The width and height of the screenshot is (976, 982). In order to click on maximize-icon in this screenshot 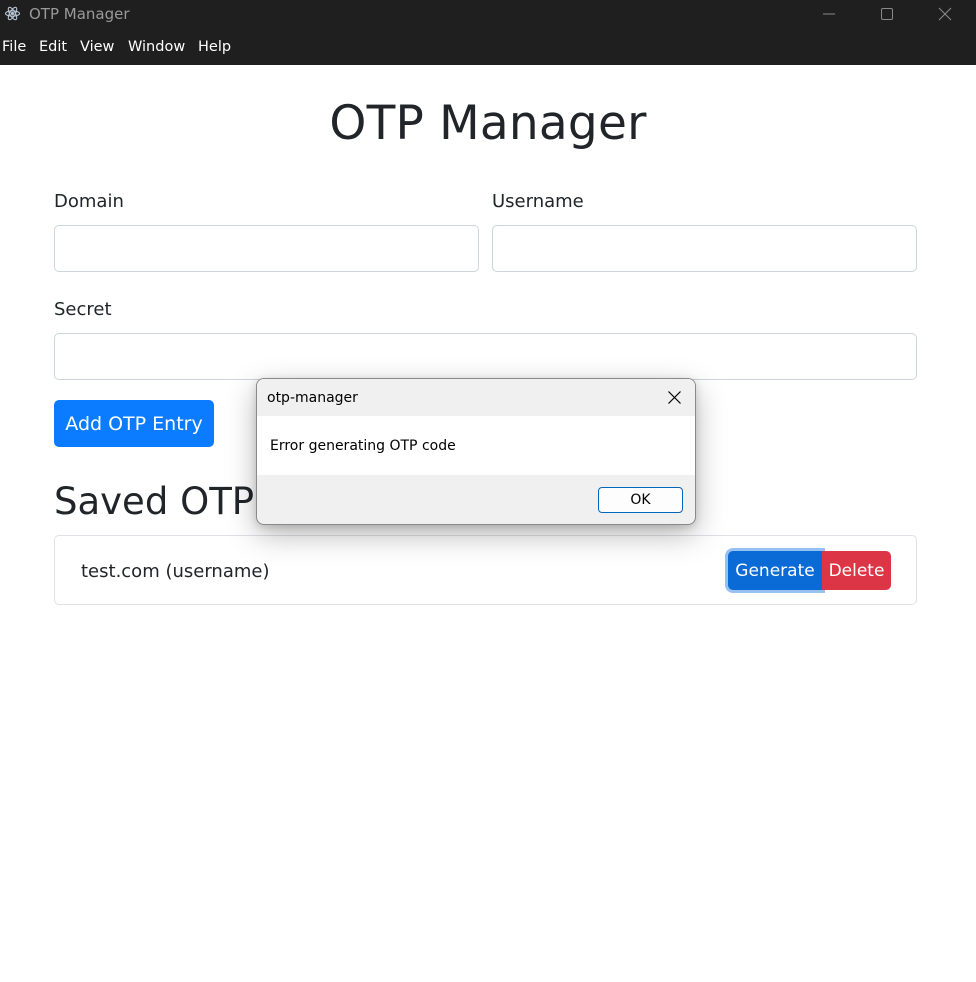, I will do `click(887, 14)`.